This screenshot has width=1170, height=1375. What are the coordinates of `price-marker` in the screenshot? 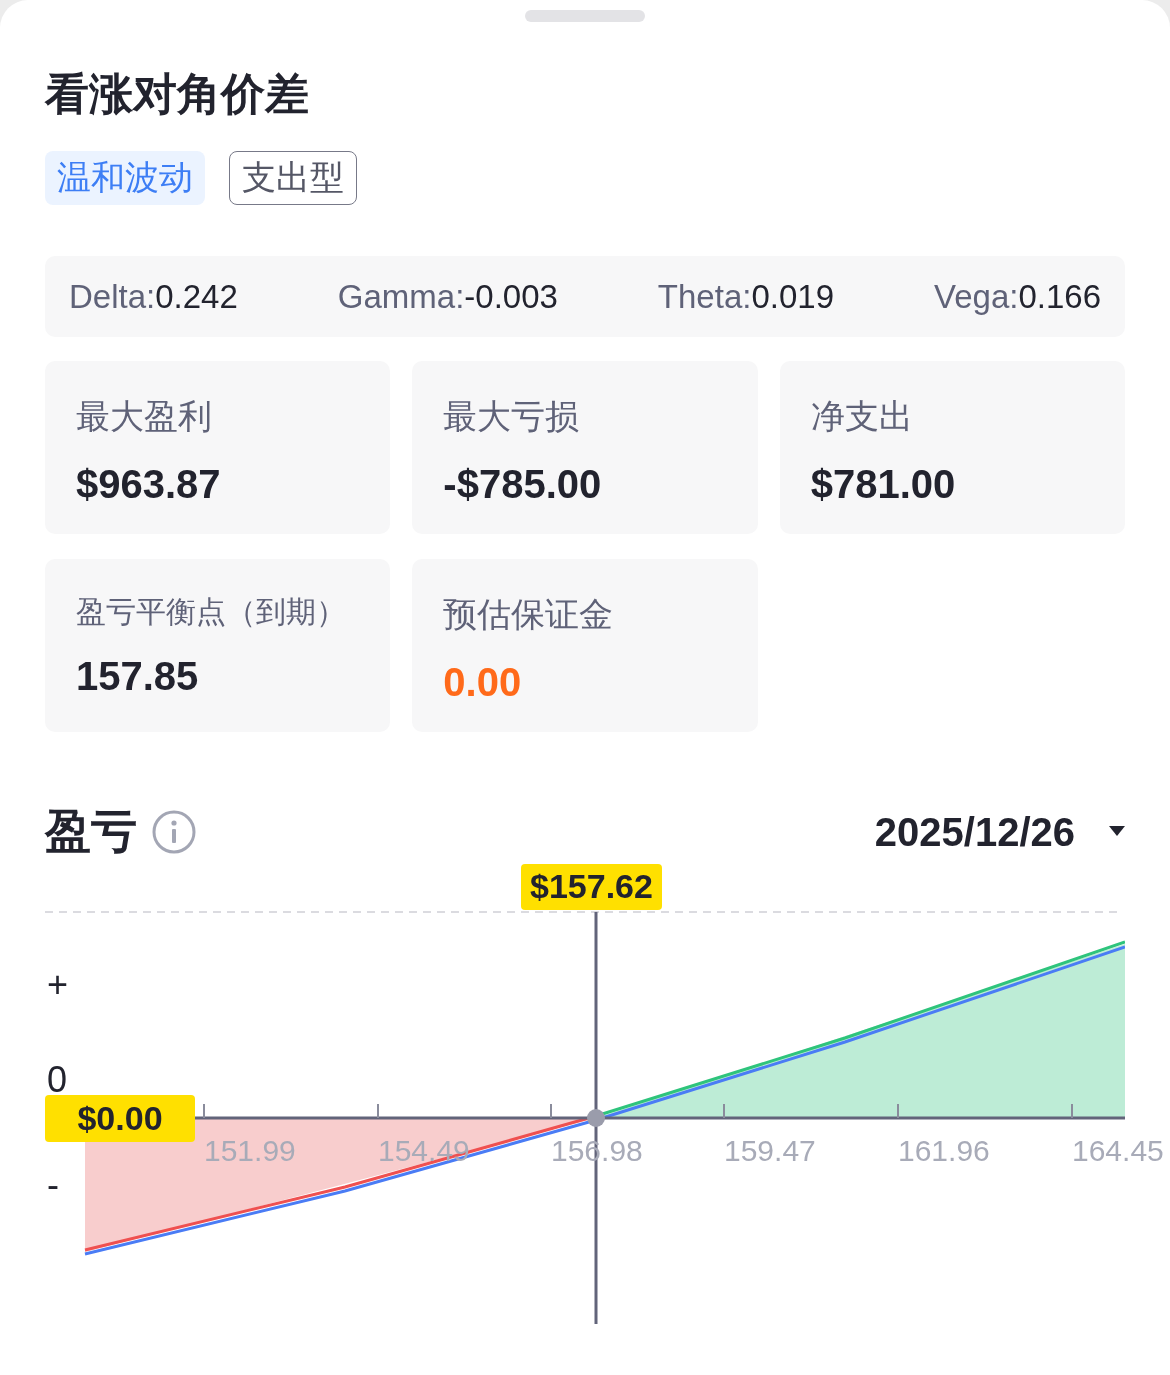 It's located at (596, 1117).